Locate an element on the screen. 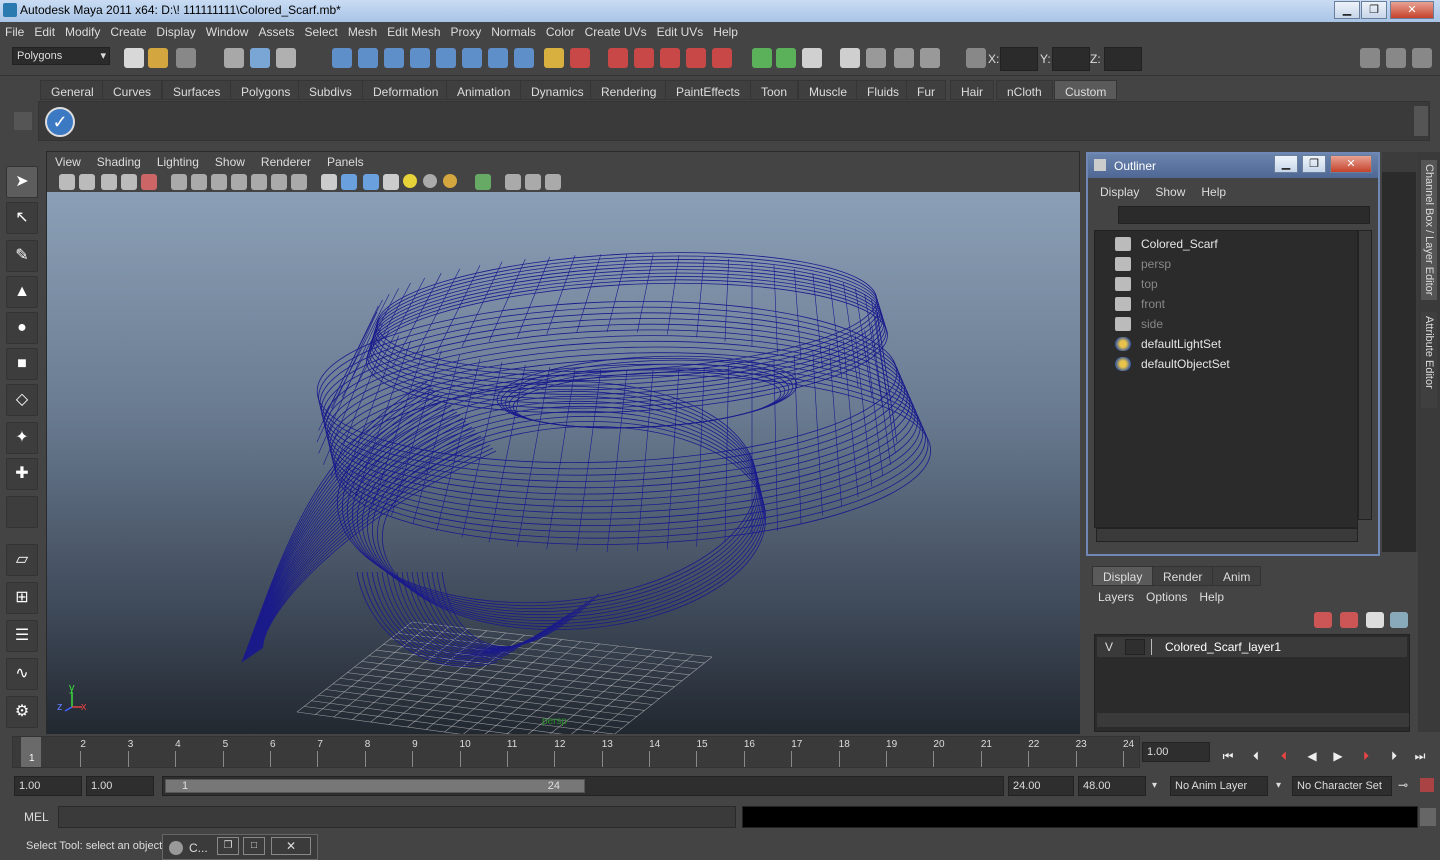  shelf-tab-polygons: Polygons is located at coordinates (266, 90).